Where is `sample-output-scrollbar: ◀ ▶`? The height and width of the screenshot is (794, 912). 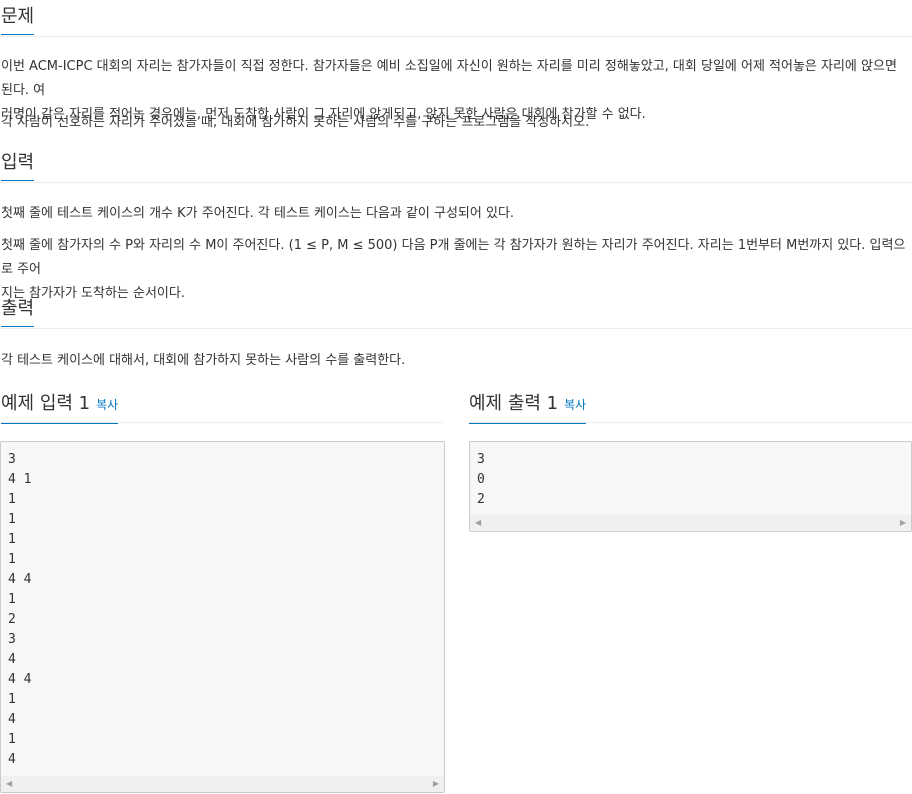 sample-output-scrollbar: ◀ ▶ is located at coordinates (690, 523).